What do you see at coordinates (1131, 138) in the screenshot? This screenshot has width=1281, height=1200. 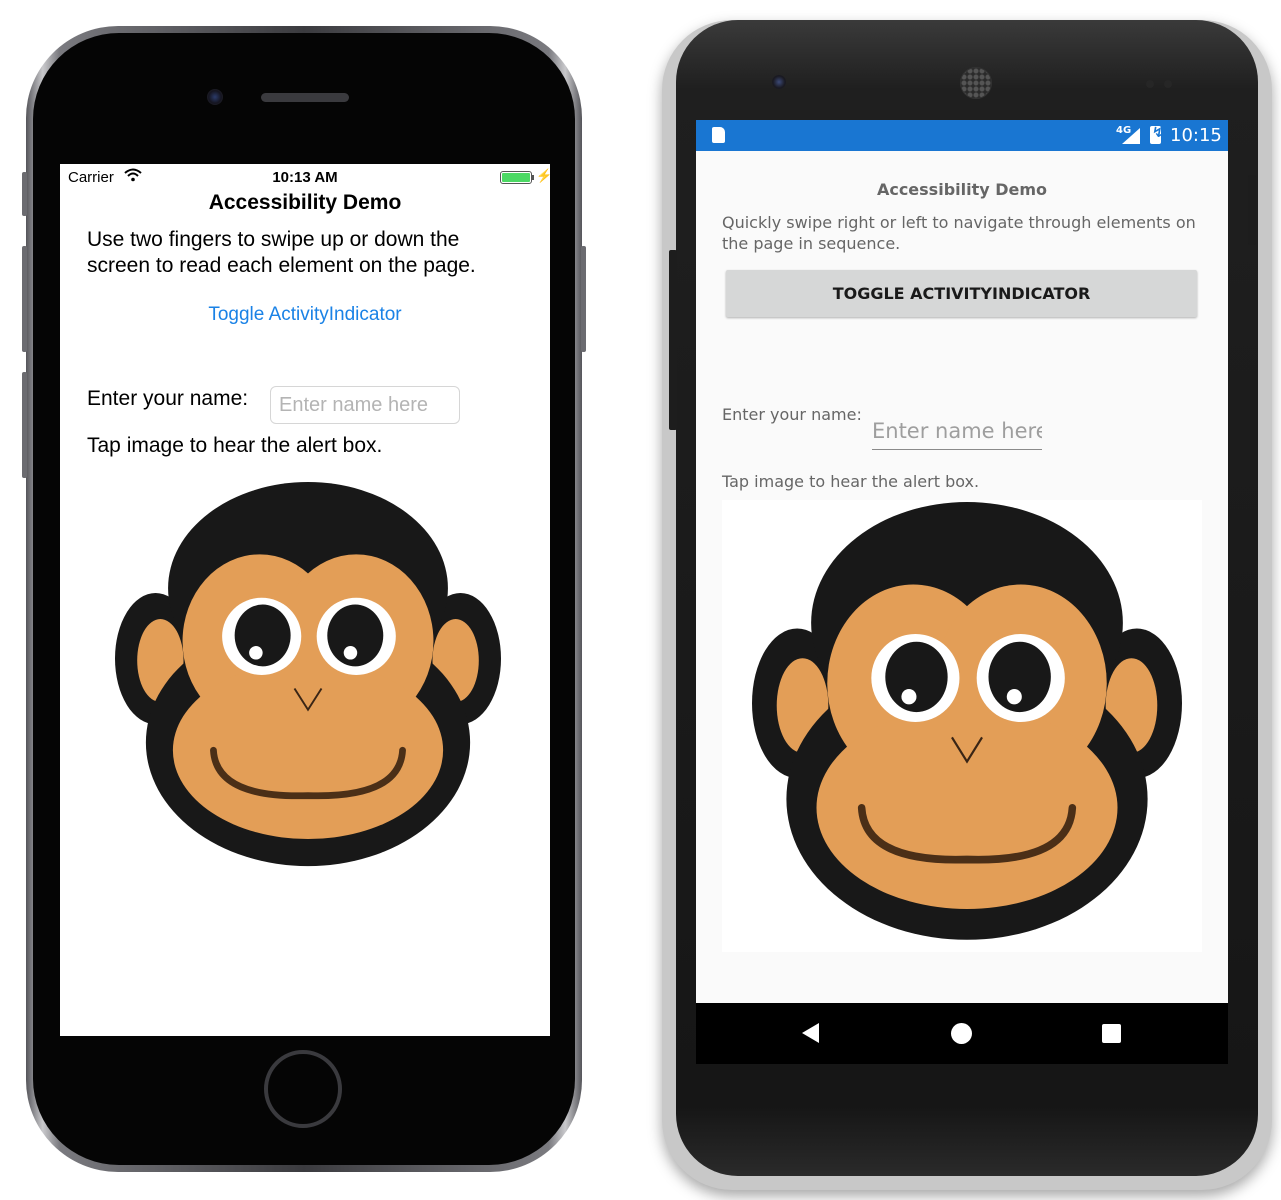 I see `signal-icon` at bounding box center [1131, 138].